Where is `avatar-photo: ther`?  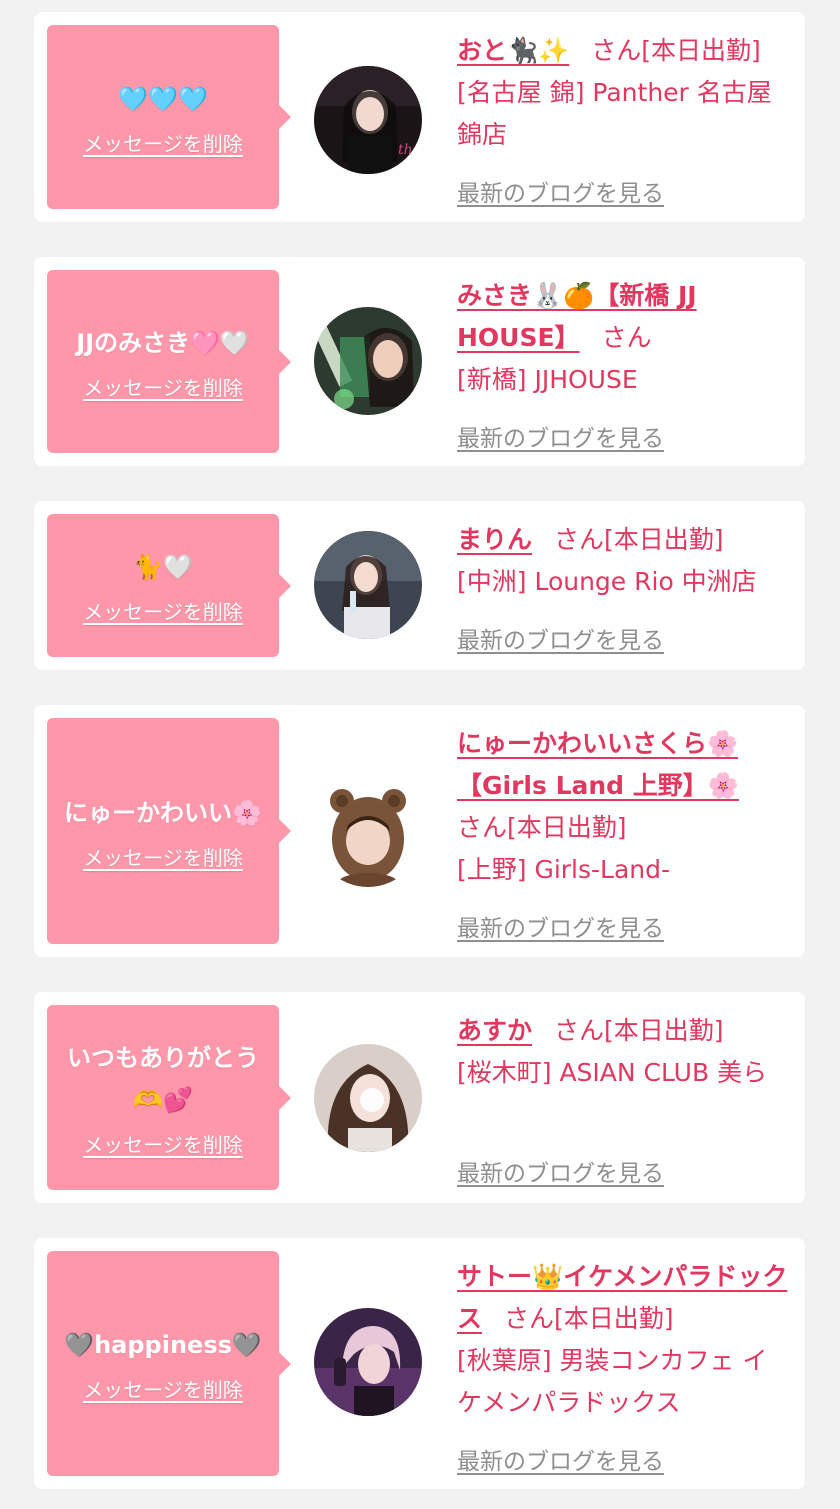 avatar-photo: ther is located at coordinates (368, 120).